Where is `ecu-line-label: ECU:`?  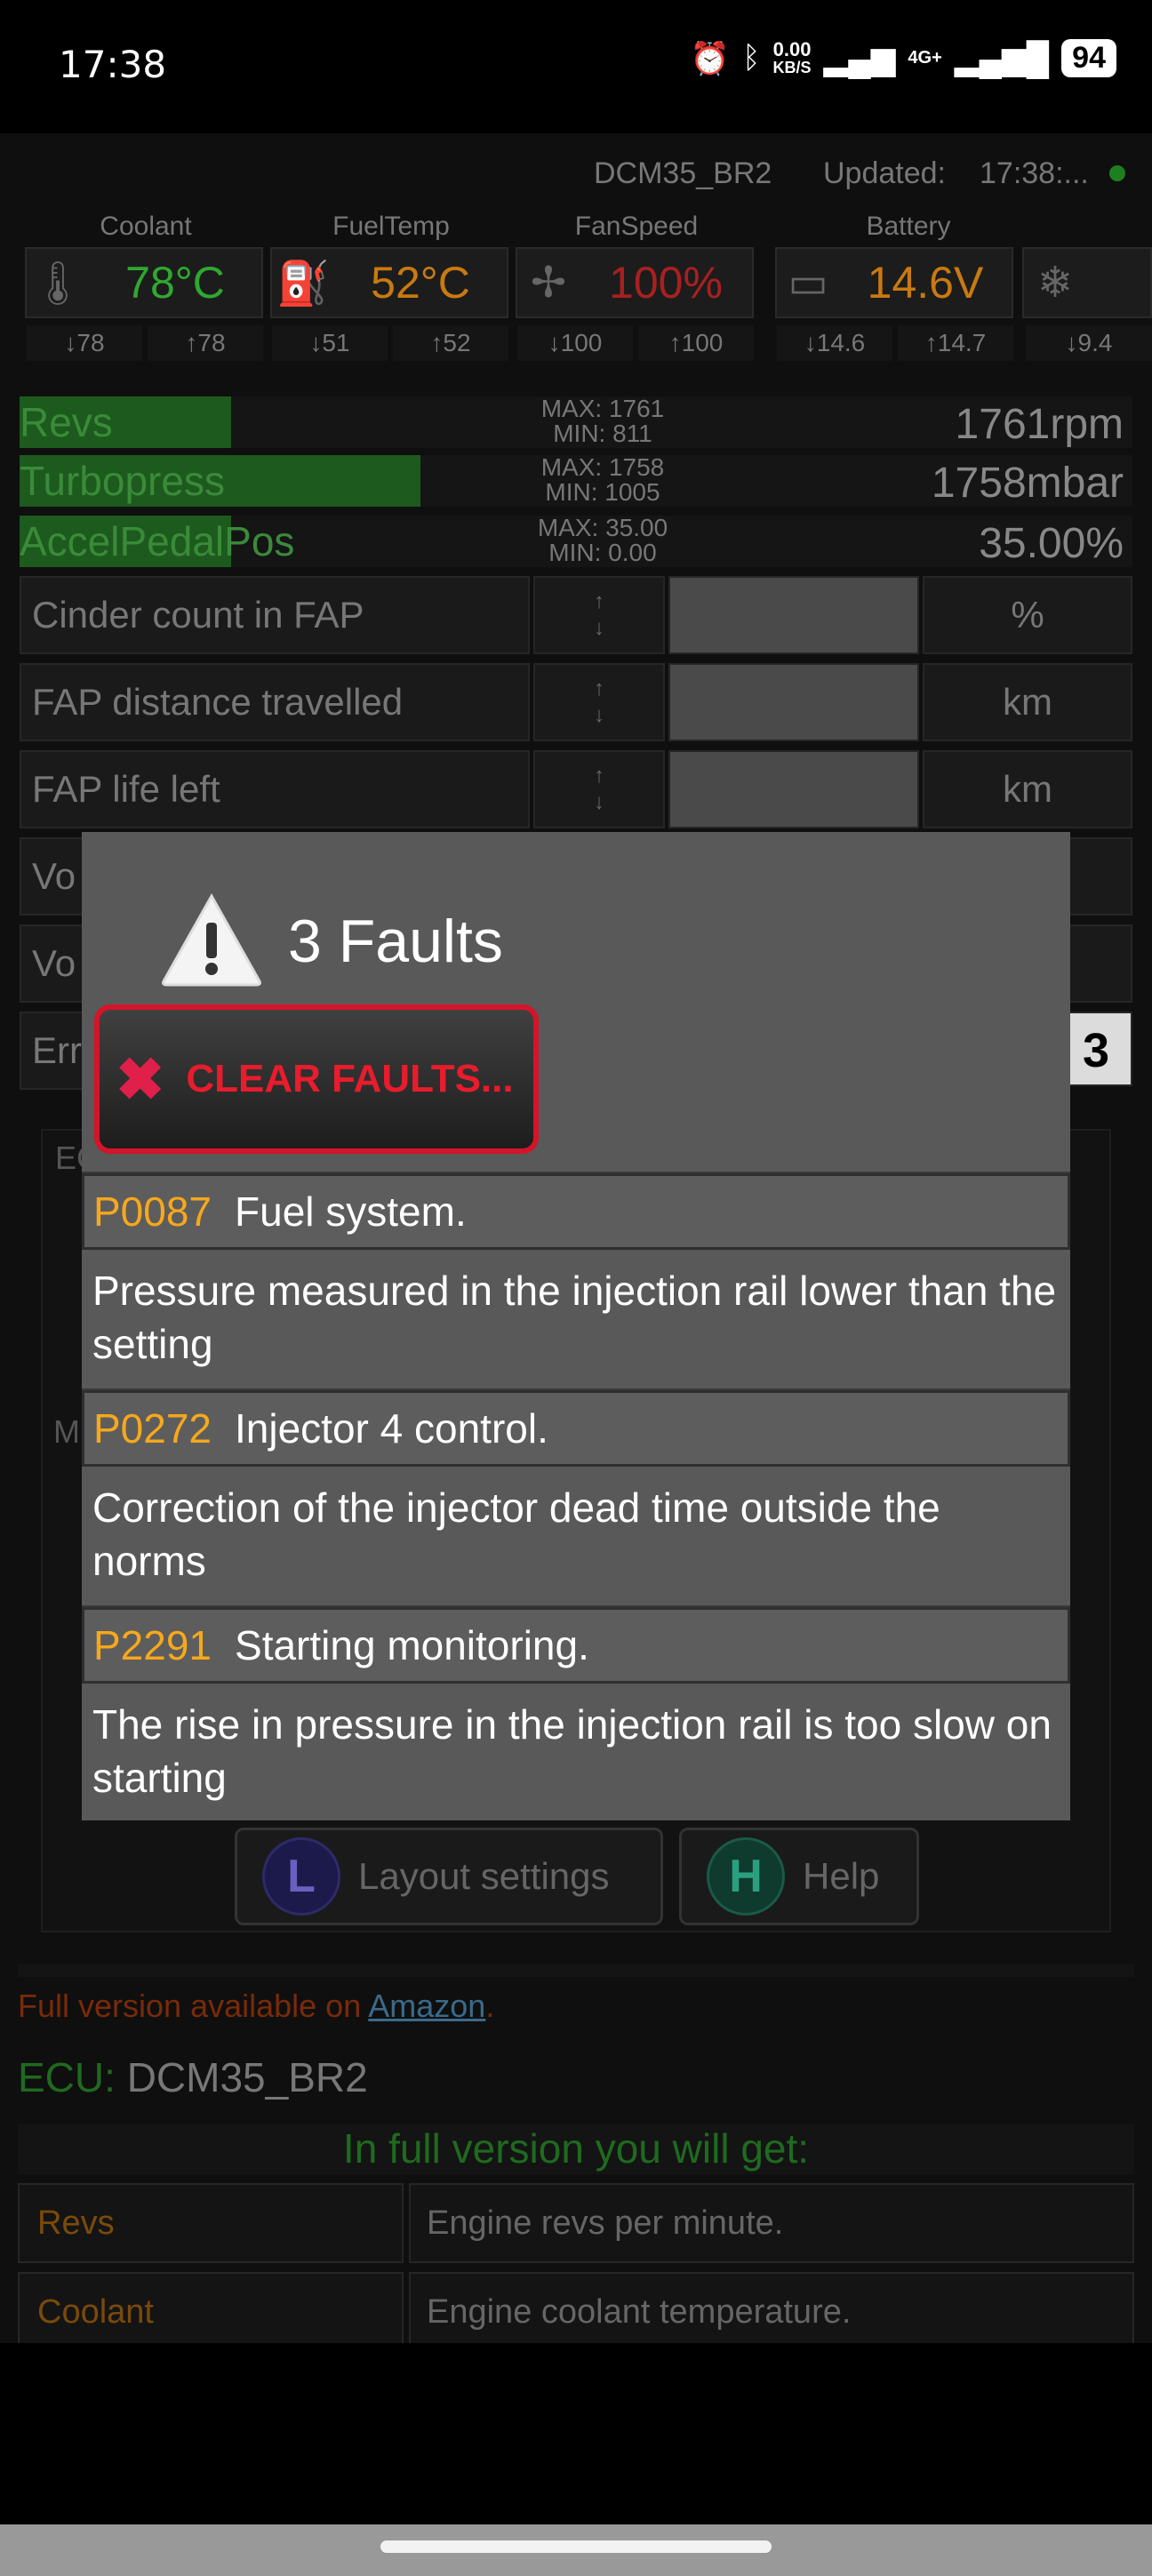 ecu-line-label: ECU: is located at coordinates (67, 2077).